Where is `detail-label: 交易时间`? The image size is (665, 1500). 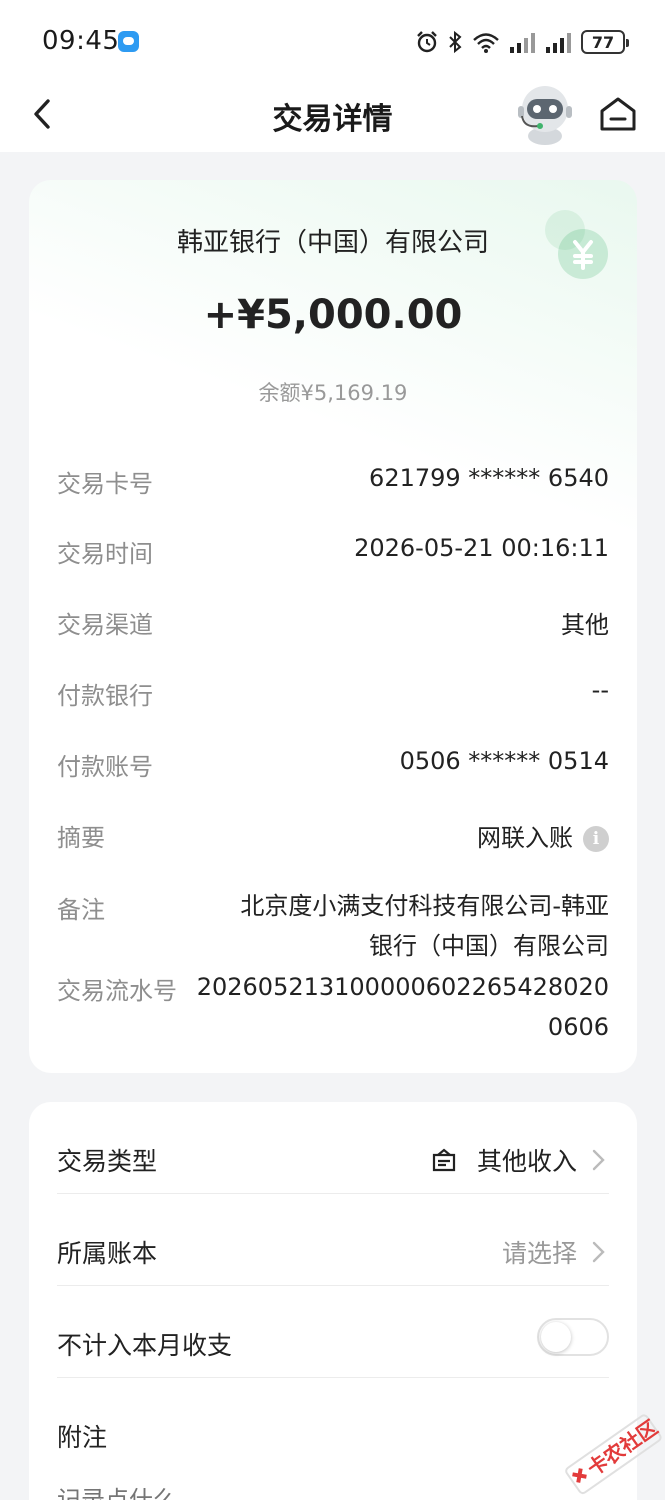 detail-label: 交易时间 is located at coordinates (105, 554).